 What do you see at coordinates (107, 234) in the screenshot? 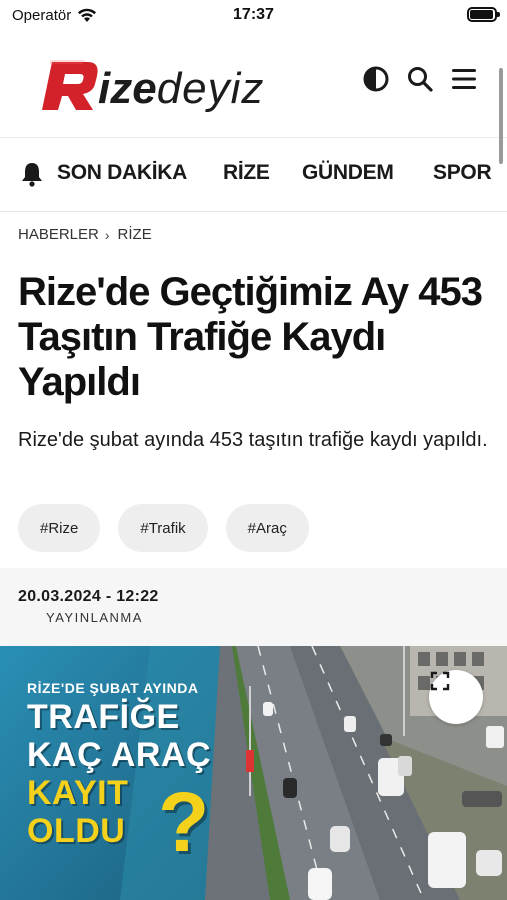
I see `chevron-right-icon: ›` at bounding box center [107, 234].